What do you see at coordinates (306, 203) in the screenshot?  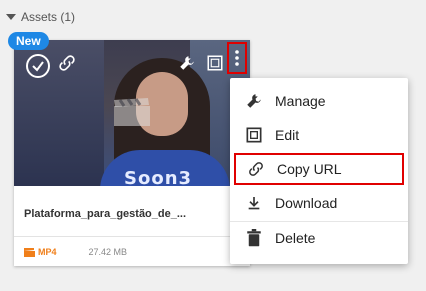 I see `menu-item-label: Download` at bounding box center [306, 203].